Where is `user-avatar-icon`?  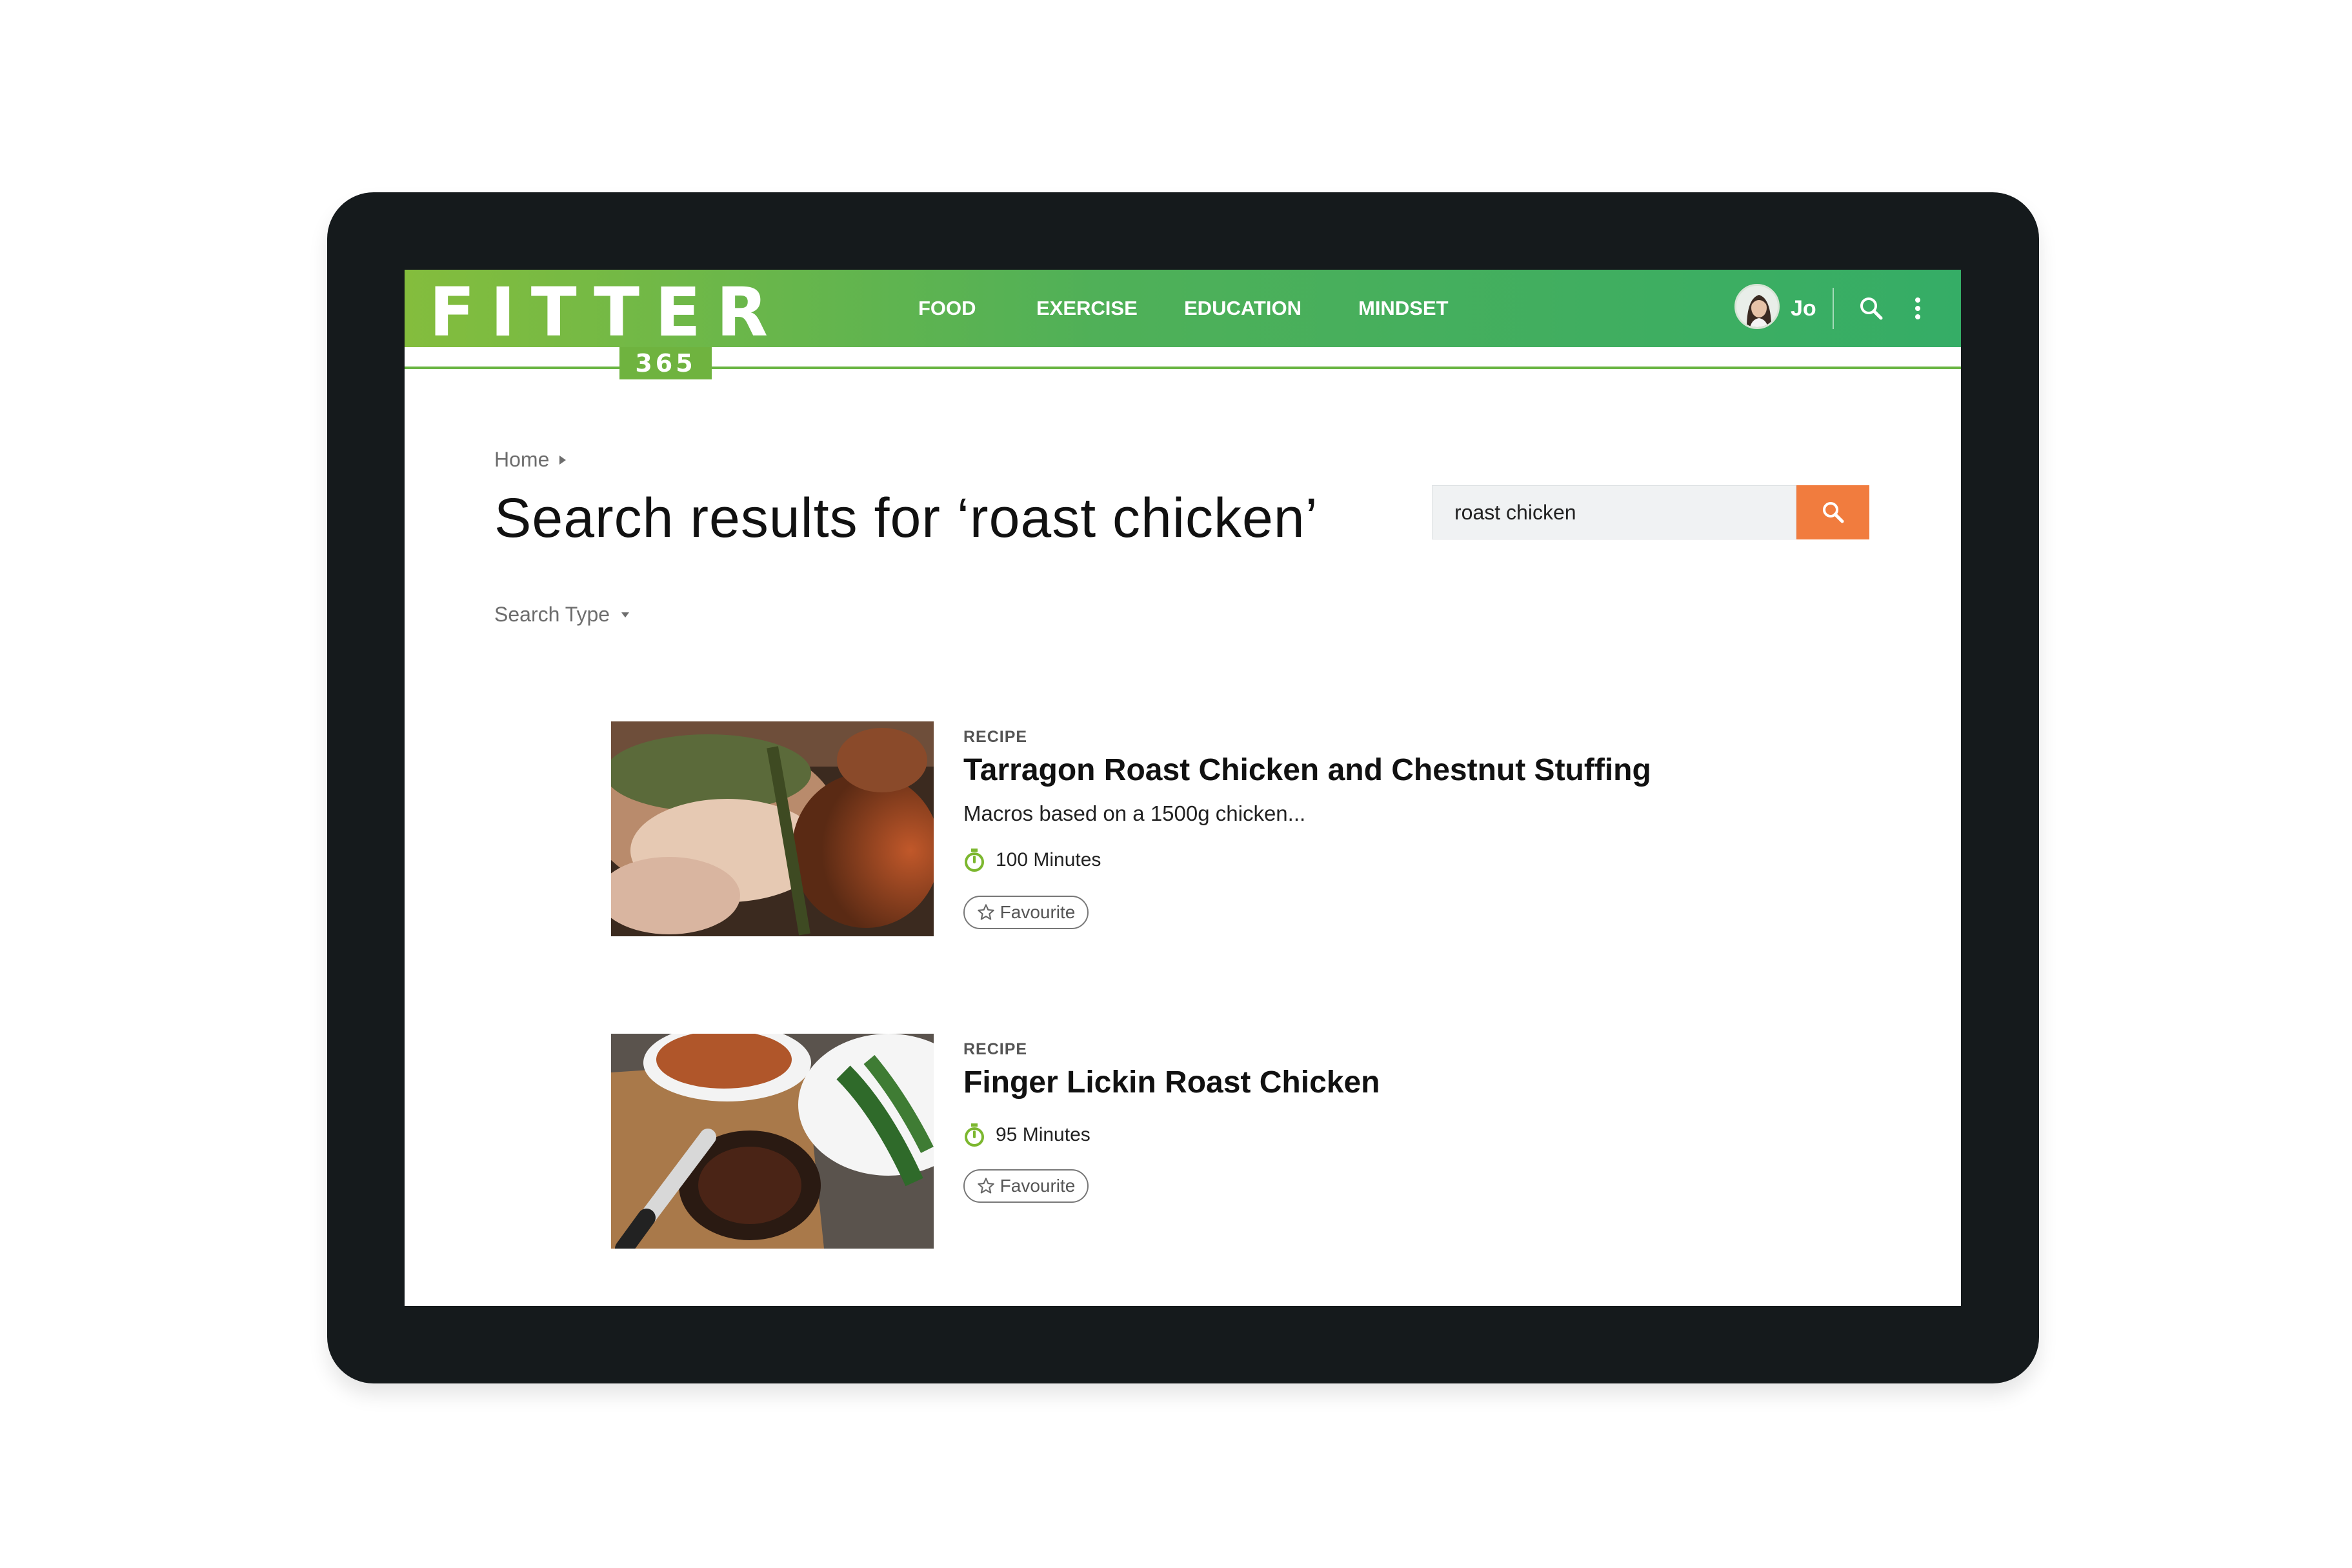
user-avatar-icon is located at coordinates (1757, 306).